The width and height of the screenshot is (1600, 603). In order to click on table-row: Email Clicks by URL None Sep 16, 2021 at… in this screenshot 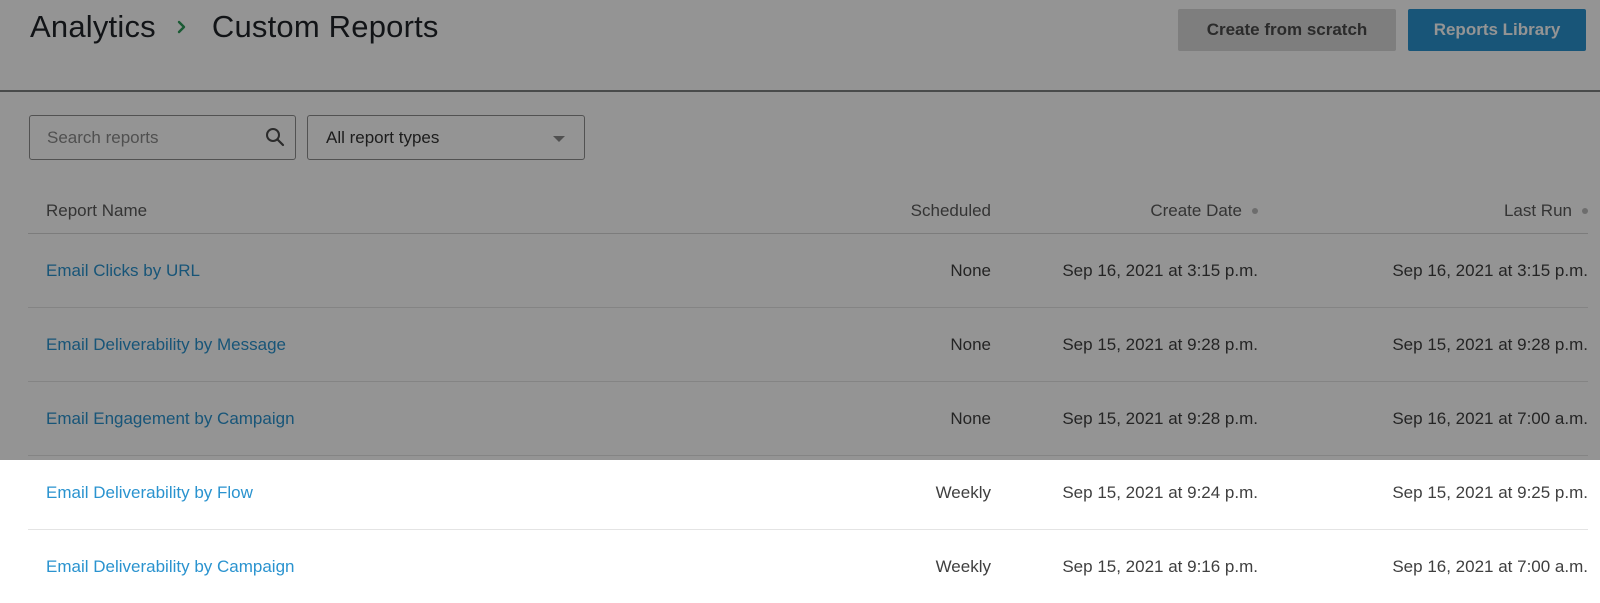, I will do `click(808, 271)`.